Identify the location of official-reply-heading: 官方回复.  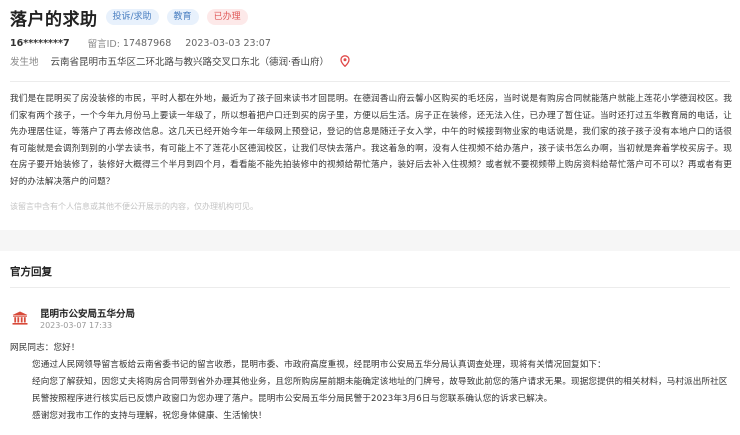
(31, 272).